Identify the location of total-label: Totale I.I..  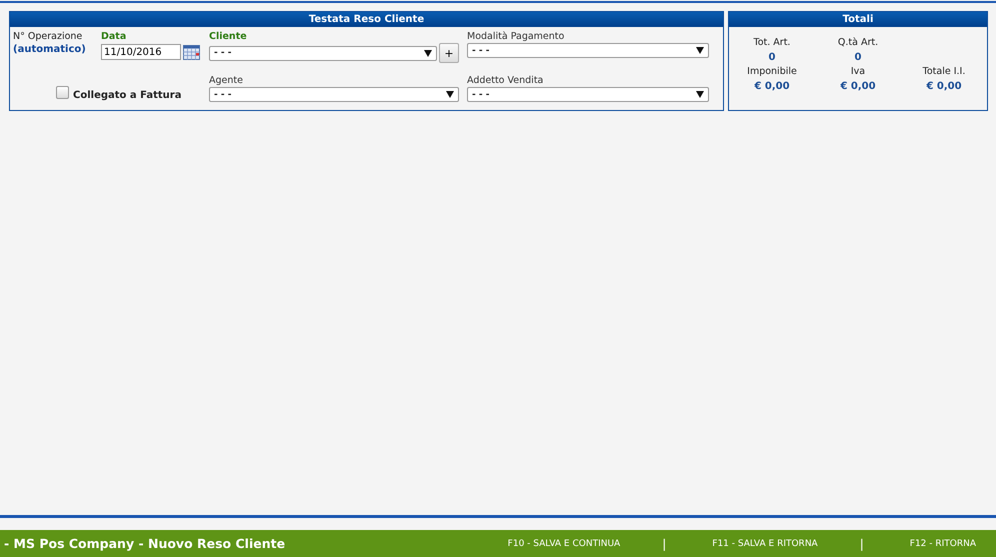
(944, 71).